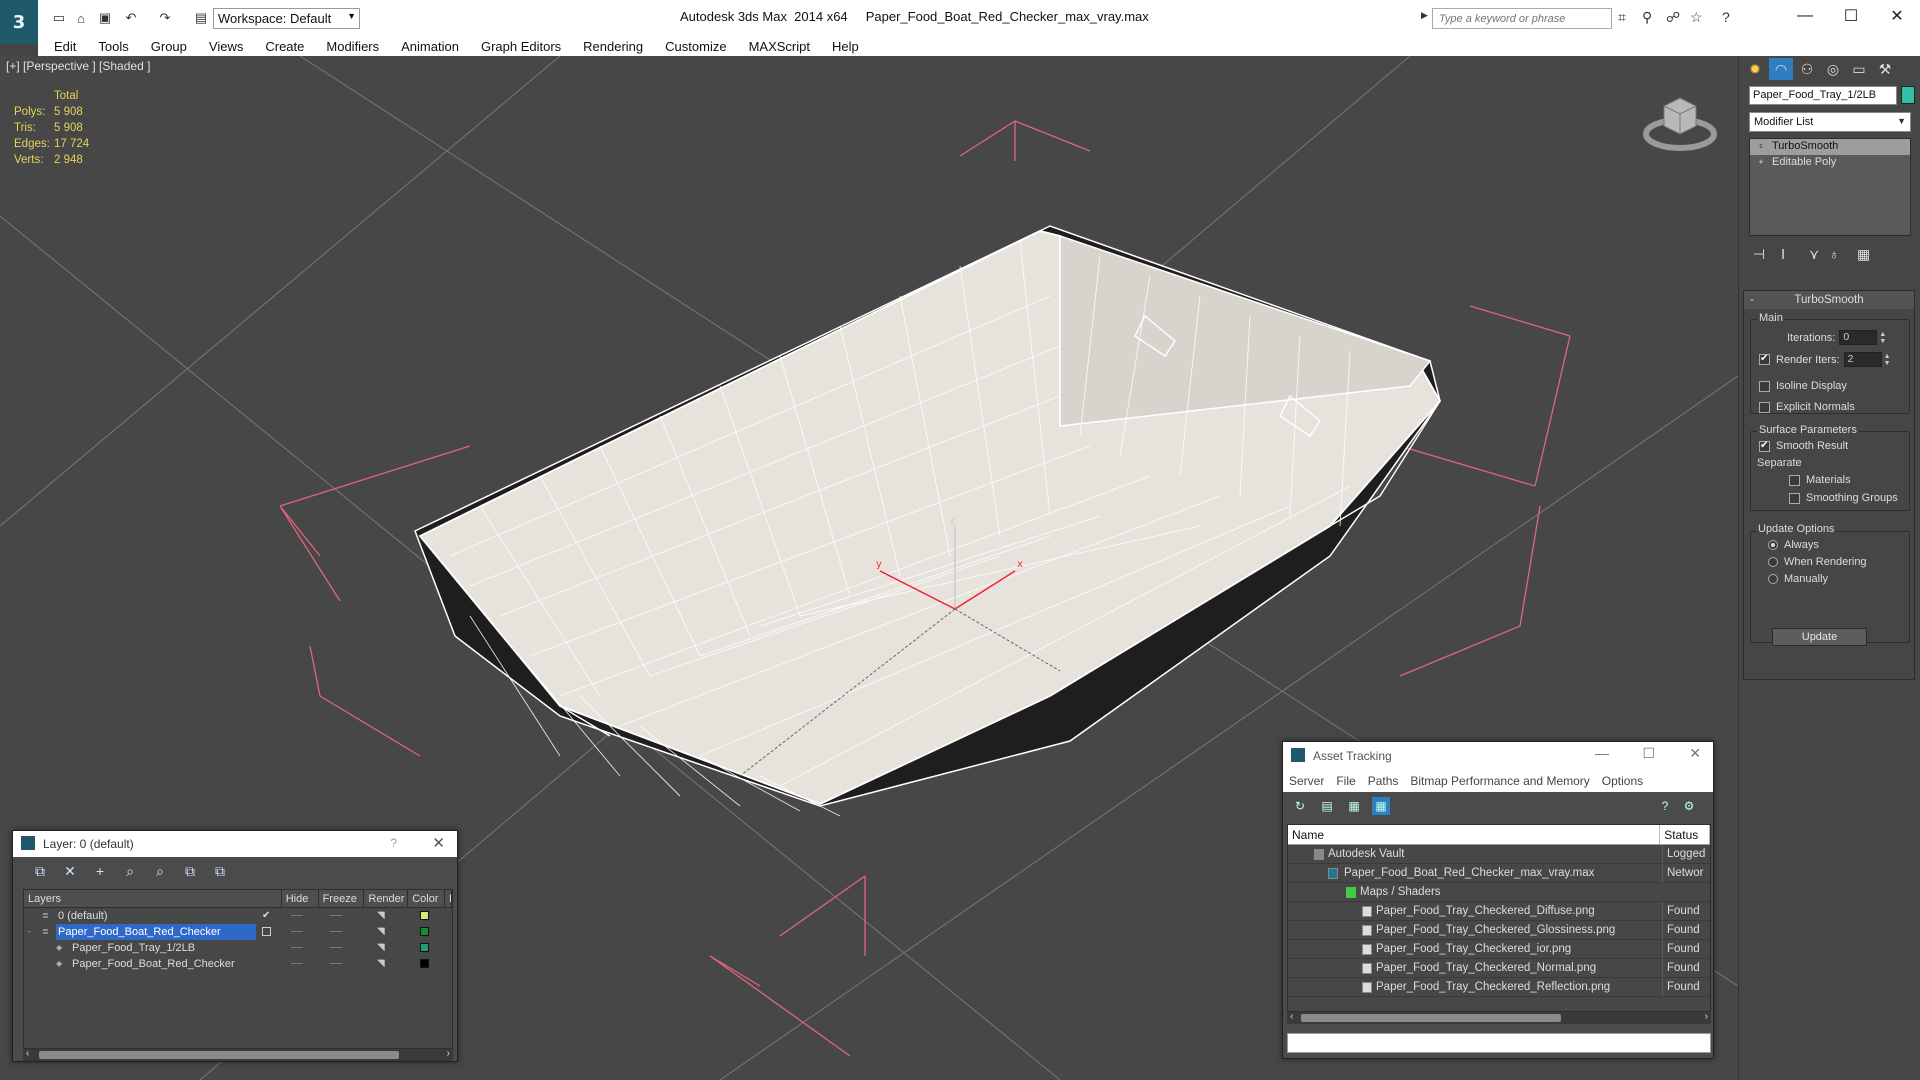 This screenshot has height=1080, width=1920. Describe the element at coordinates (1761, 146) in the screenshot. I see `lightbulb-icon: ♀` at that location.